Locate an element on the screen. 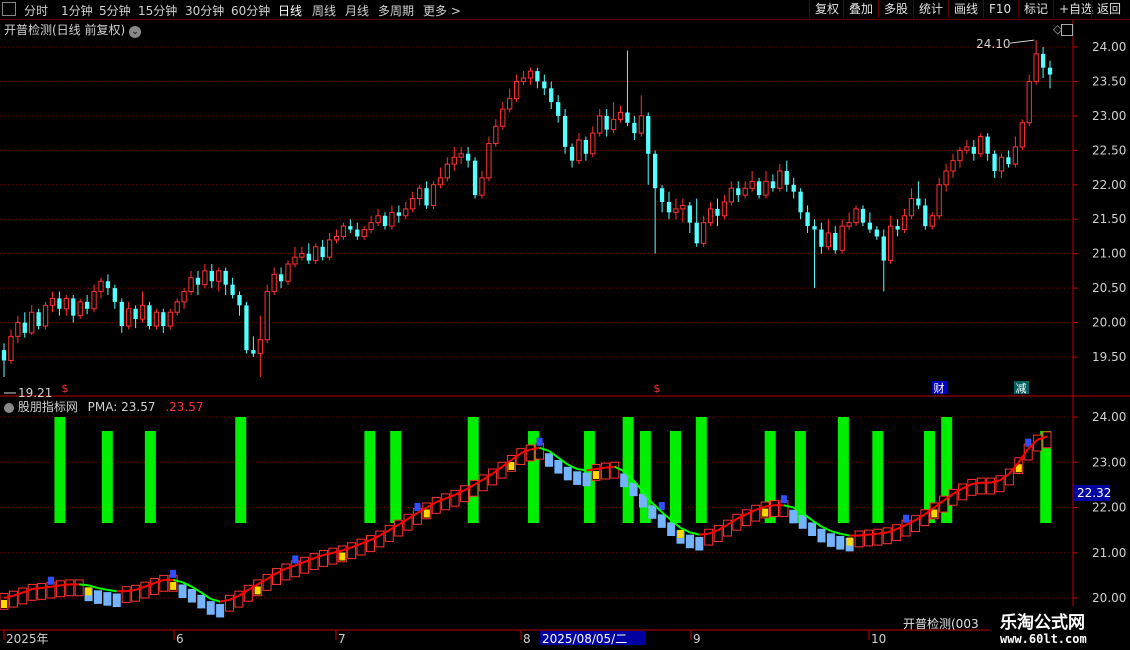  chevron-down-icon: ⌄ is located at coordinates (135, 32).